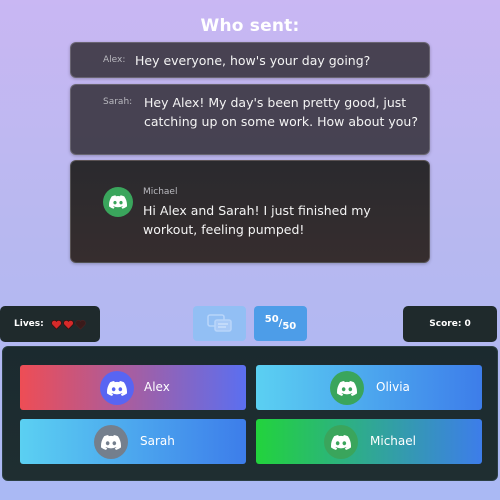  I want to click on fifty-fifty-button: 50/50, so click(280, 323).